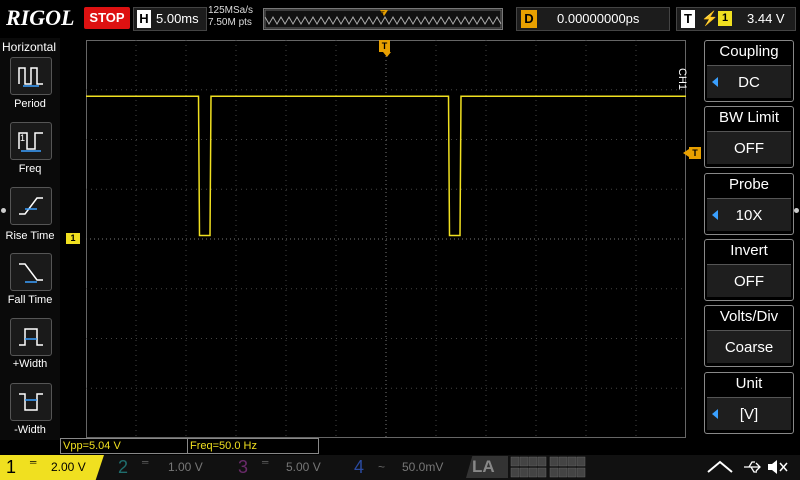 The height and width of the screenshot is (480, 800). I want to click on minus-width-button, so click(31, 402).